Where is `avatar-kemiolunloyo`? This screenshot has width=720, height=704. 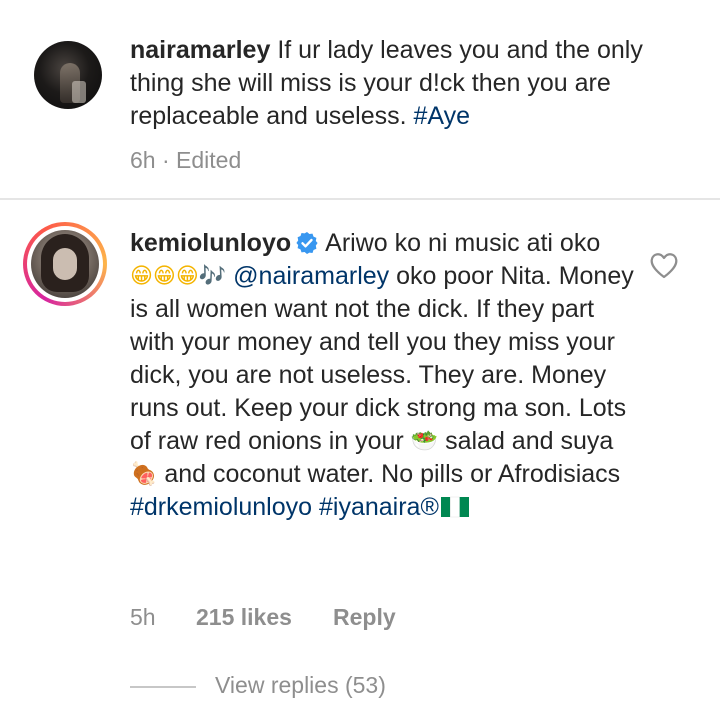 avatar-kemiolunloyo is located at coordinates (65, 264).